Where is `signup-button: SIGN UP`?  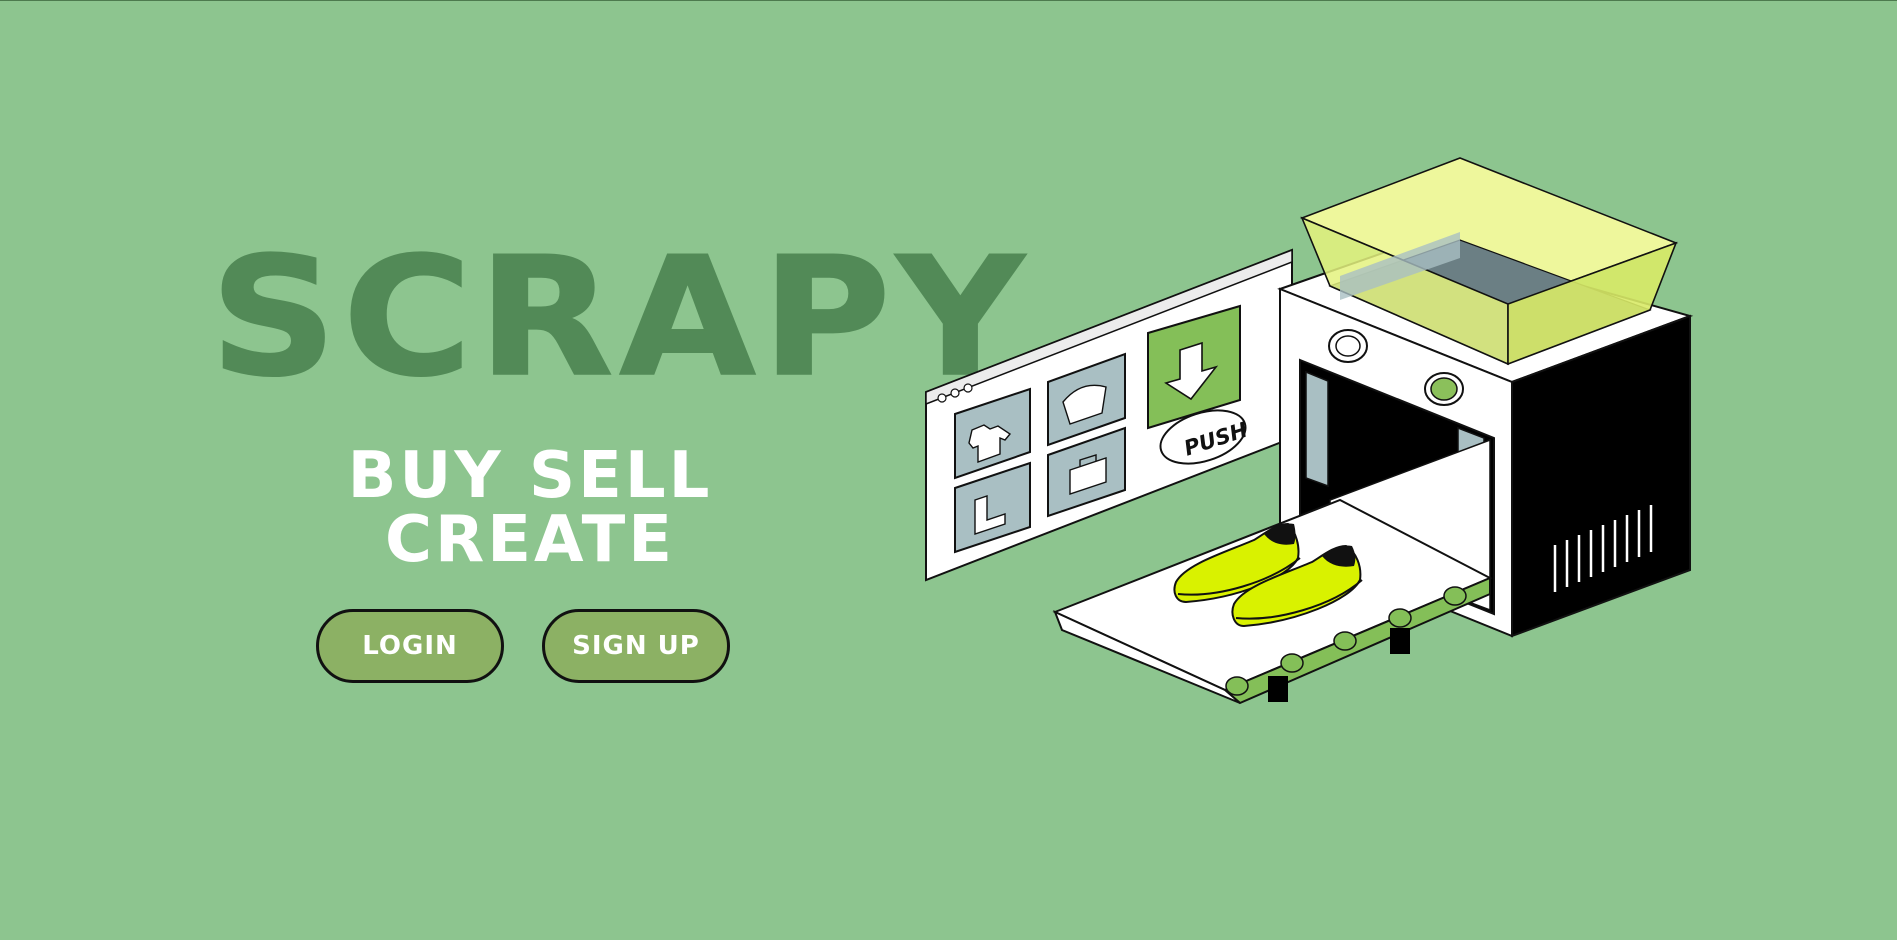 signup-button: SIGN UP is located at coordinates (636, 646).